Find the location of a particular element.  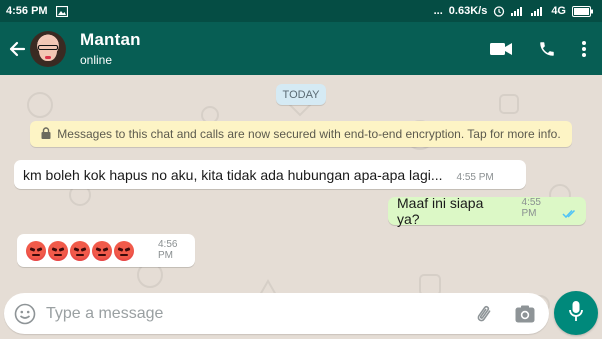

message-time: 4:56 PM is located at coordinates (168, 250).